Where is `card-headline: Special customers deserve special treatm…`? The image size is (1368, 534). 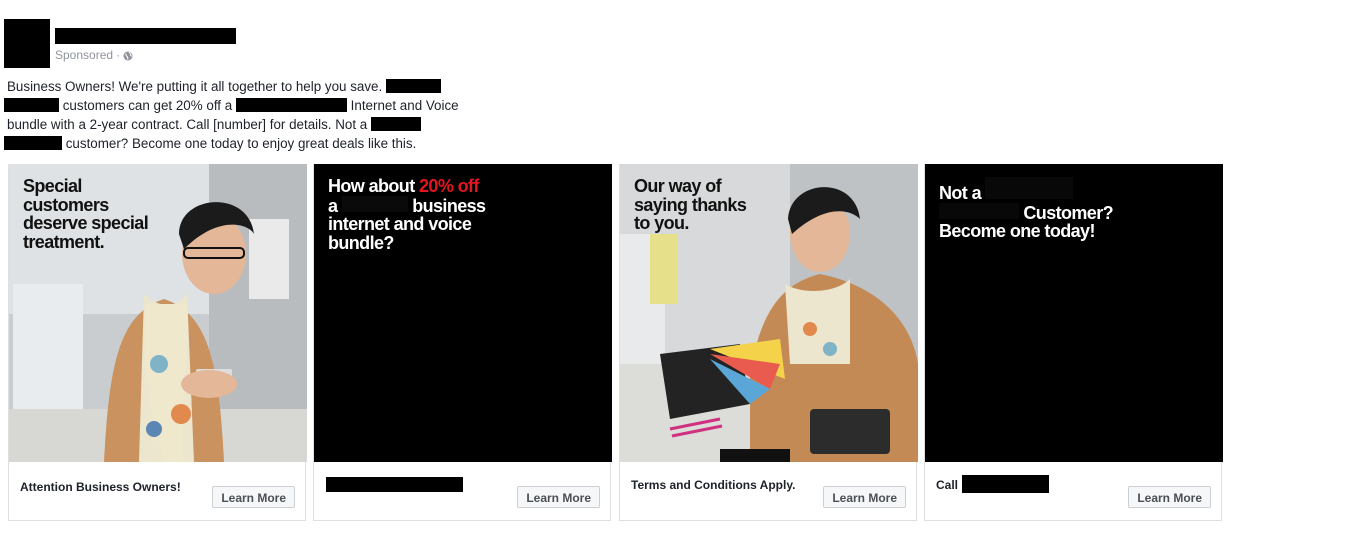 card-headline: Special customers deserve special treatm… is located at coordinates (86, 214).